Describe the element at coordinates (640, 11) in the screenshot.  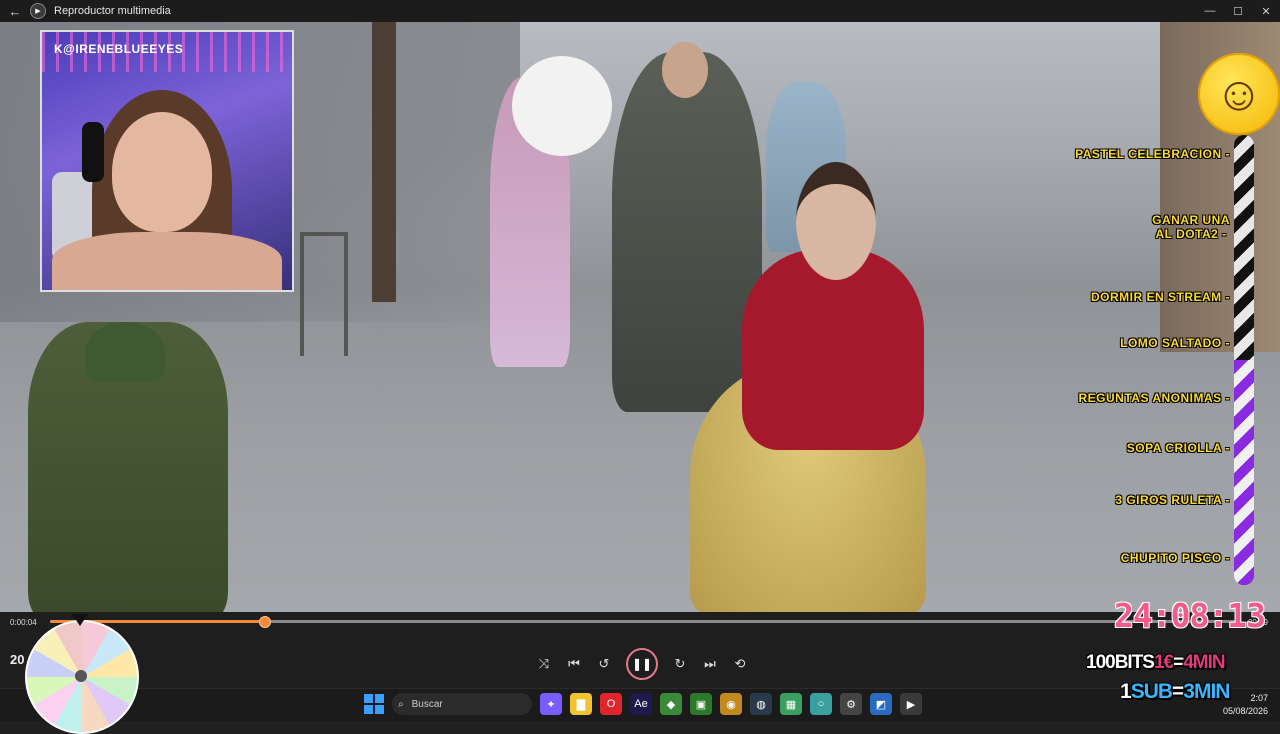
I see `title-bar: ← ▶ Reproductor multimedia — ☐ ✕` at that location.